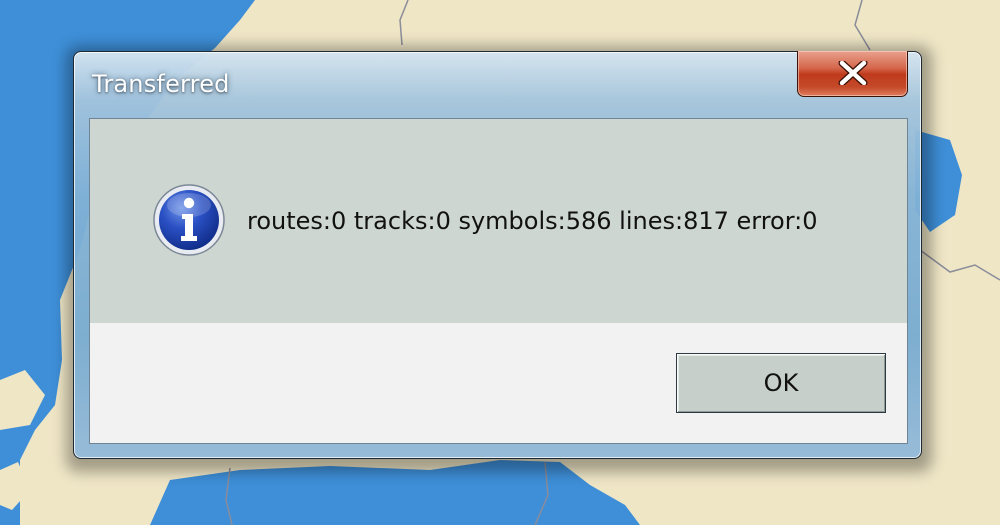  I want to click on dialog-titlebar: Transferred, so click(497, 85).